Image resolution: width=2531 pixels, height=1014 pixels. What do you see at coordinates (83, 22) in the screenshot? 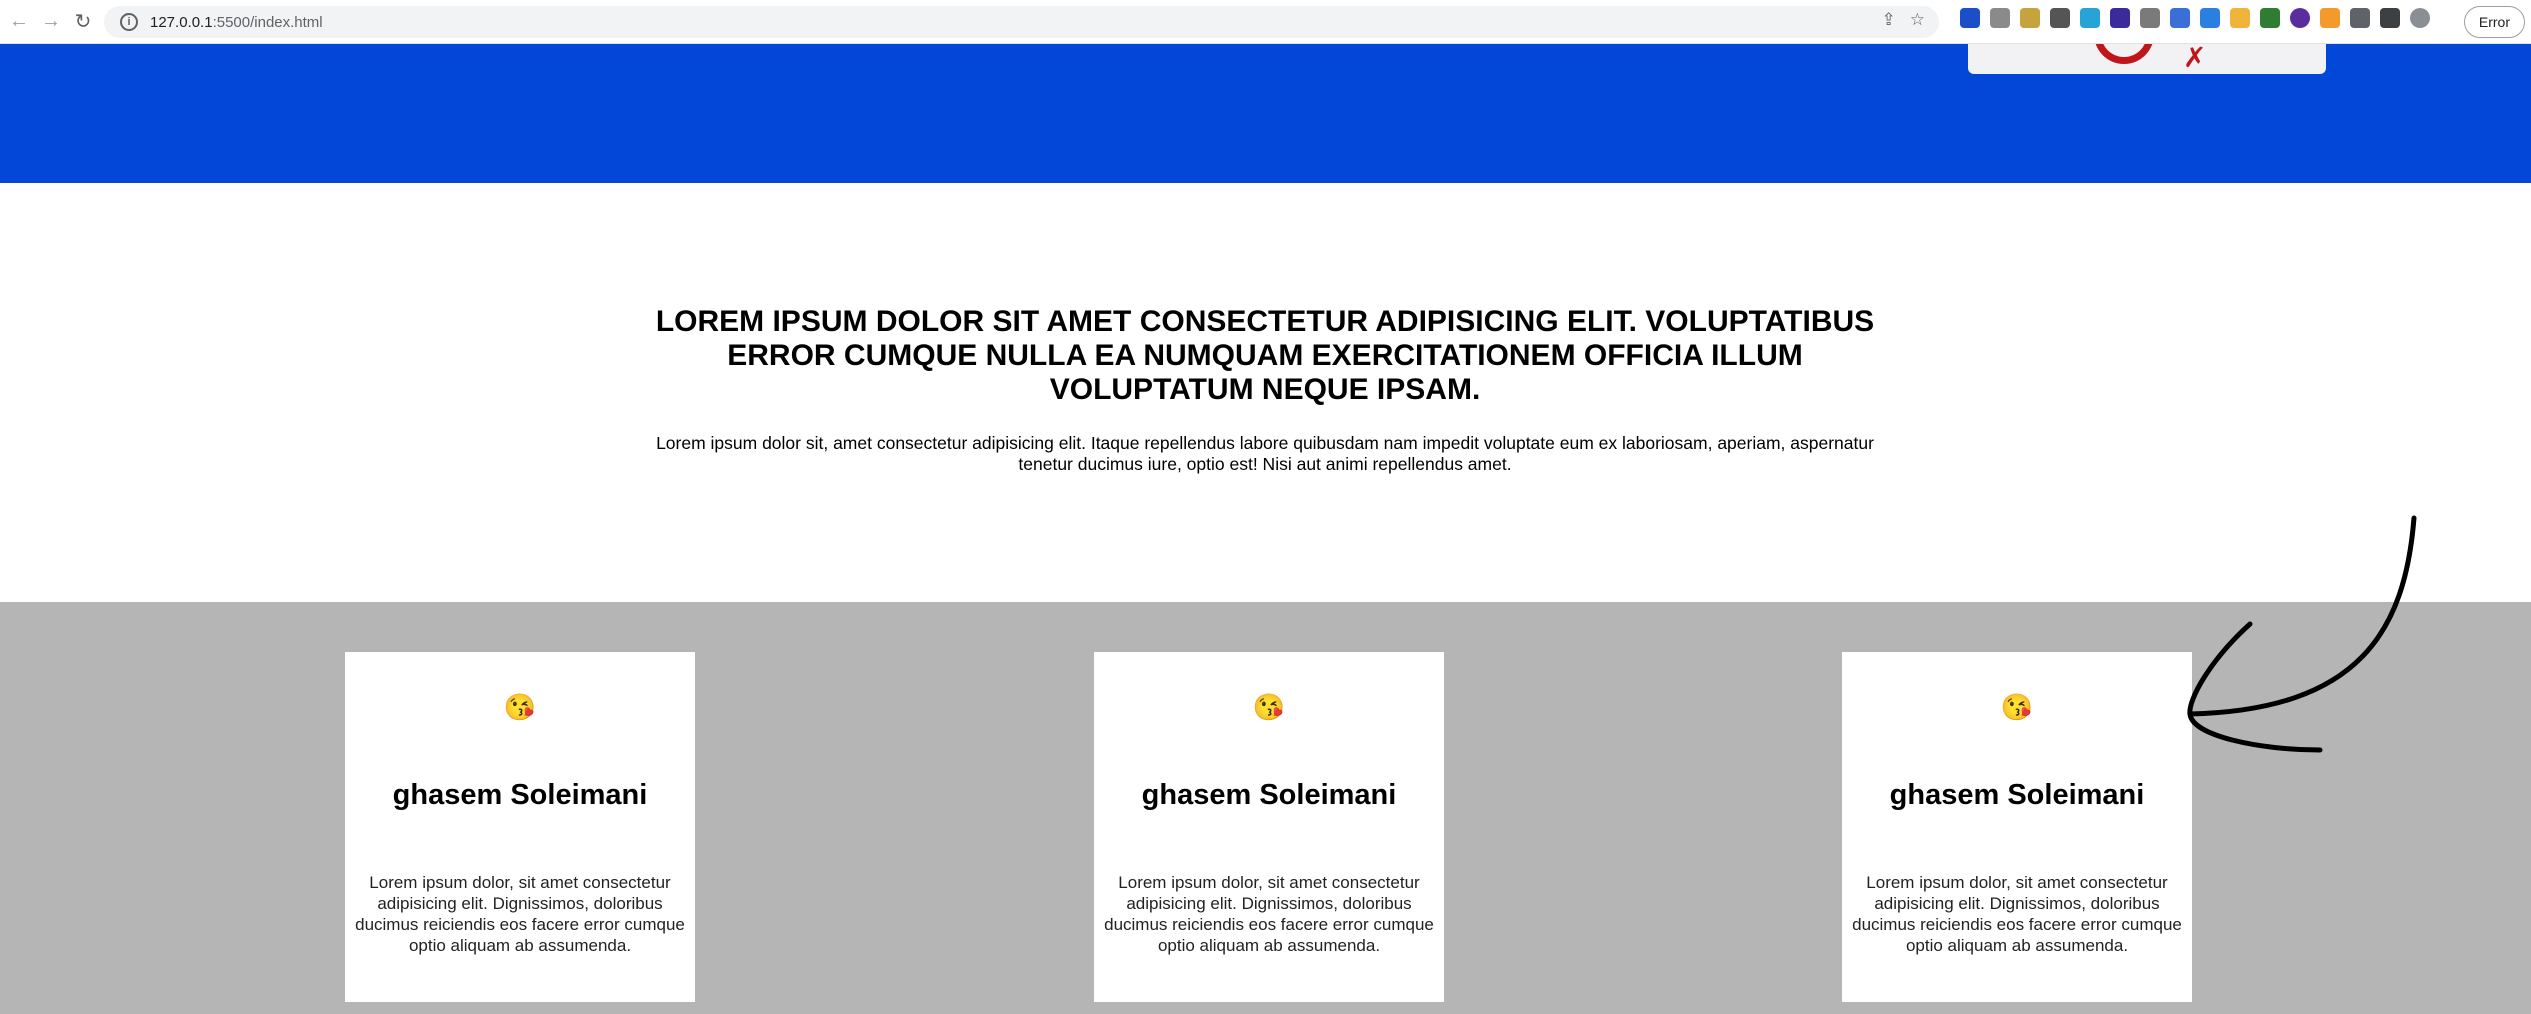
I see `reload-icon: ↻` at bounding box center [83, 22].